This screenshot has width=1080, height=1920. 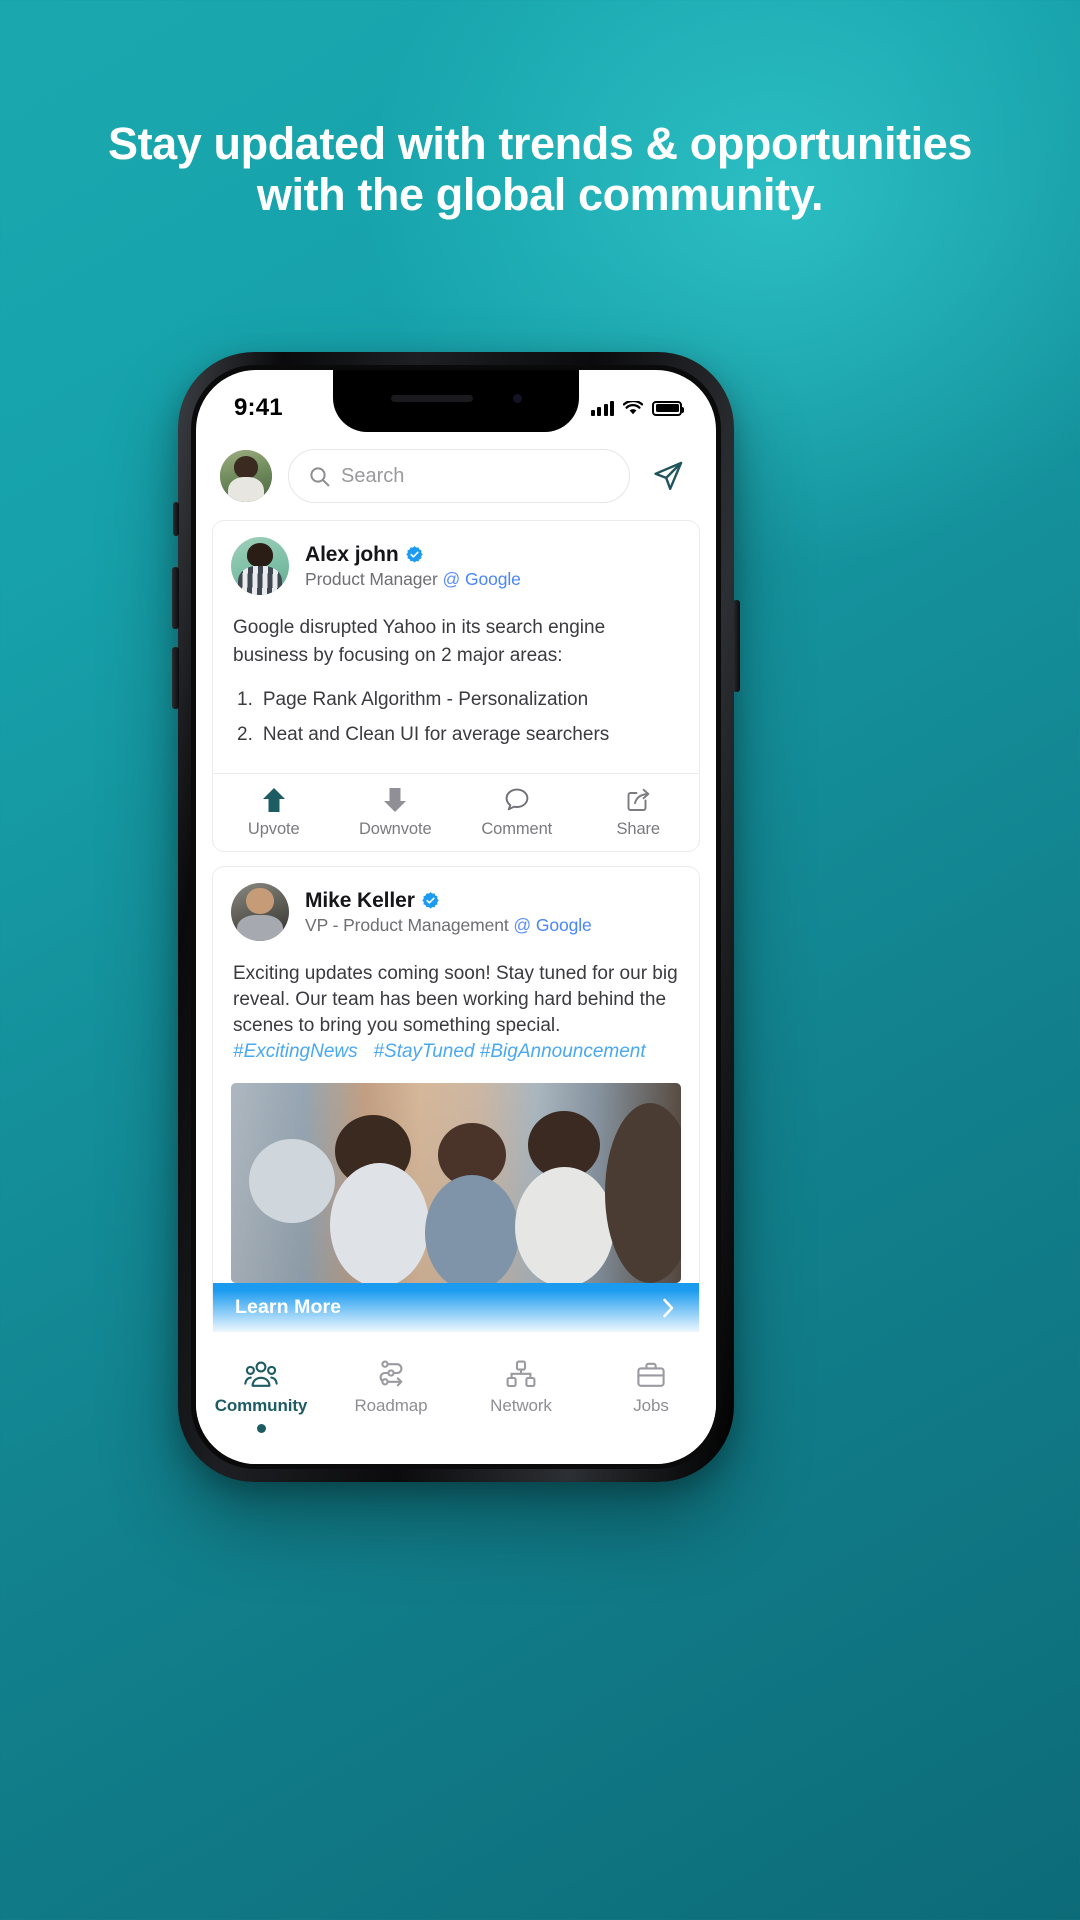 What do you see at coordinates (521, 1405) in the screenshot?
I see `tab-label: Network` at bounding box center [521, 1405].